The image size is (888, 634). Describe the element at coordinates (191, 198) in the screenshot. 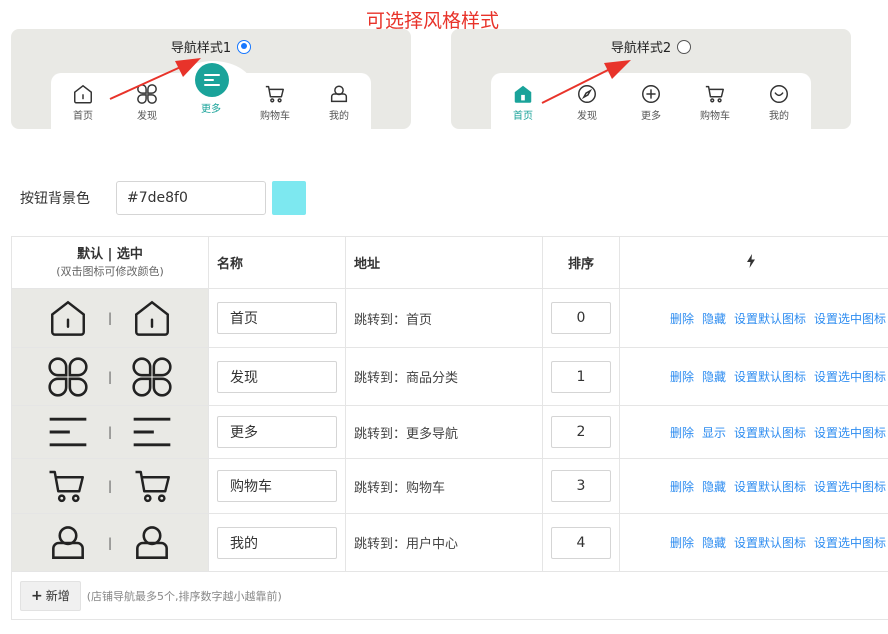

I see `button-bg-color-input` at that location.